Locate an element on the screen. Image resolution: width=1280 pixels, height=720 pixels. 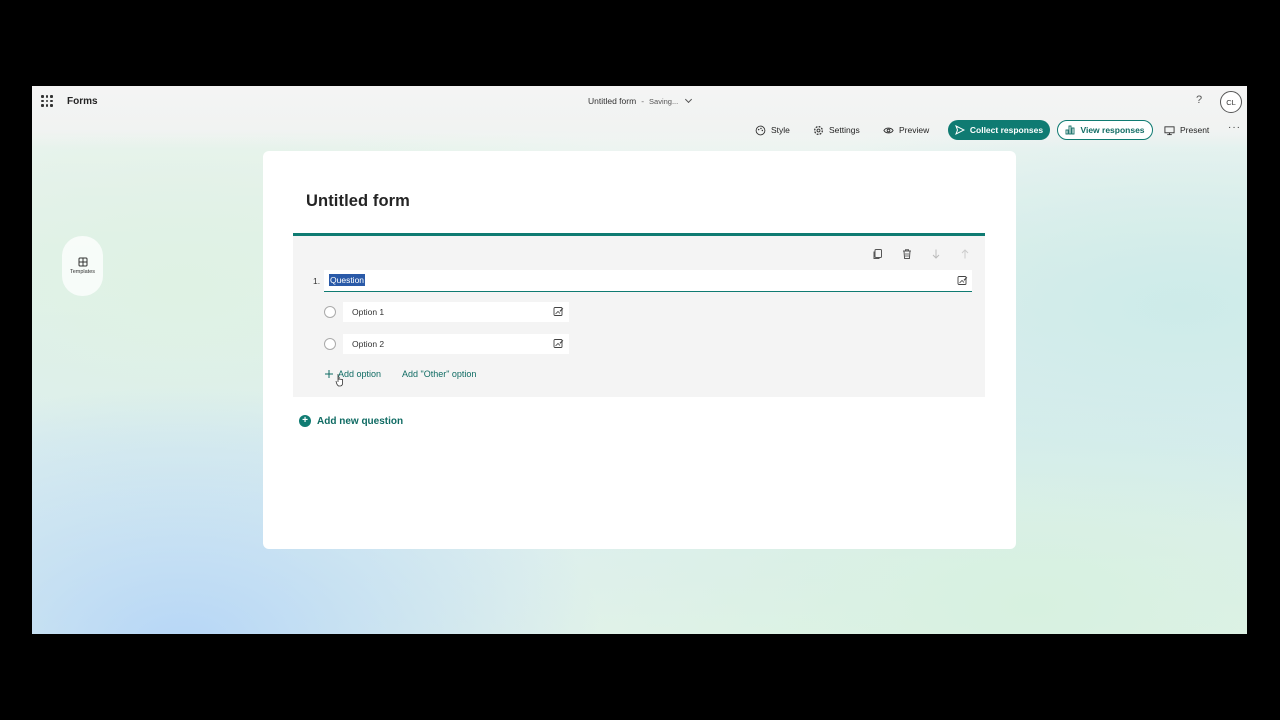
move-up-icon is located at coordinates (965, 254).